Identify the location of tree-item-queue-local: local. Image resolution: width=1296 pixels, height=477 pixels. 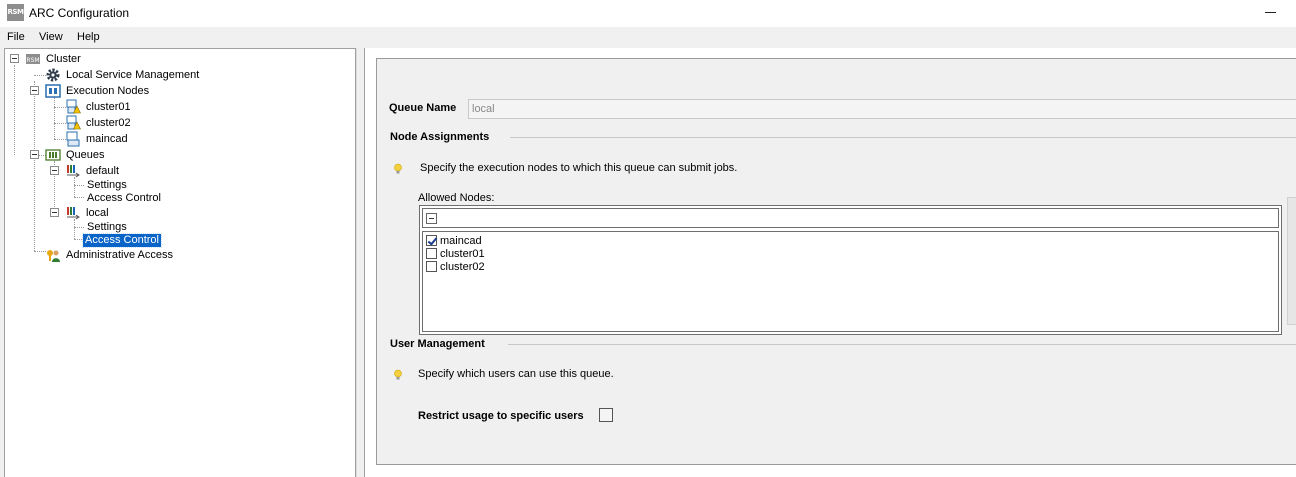
(88, 213).